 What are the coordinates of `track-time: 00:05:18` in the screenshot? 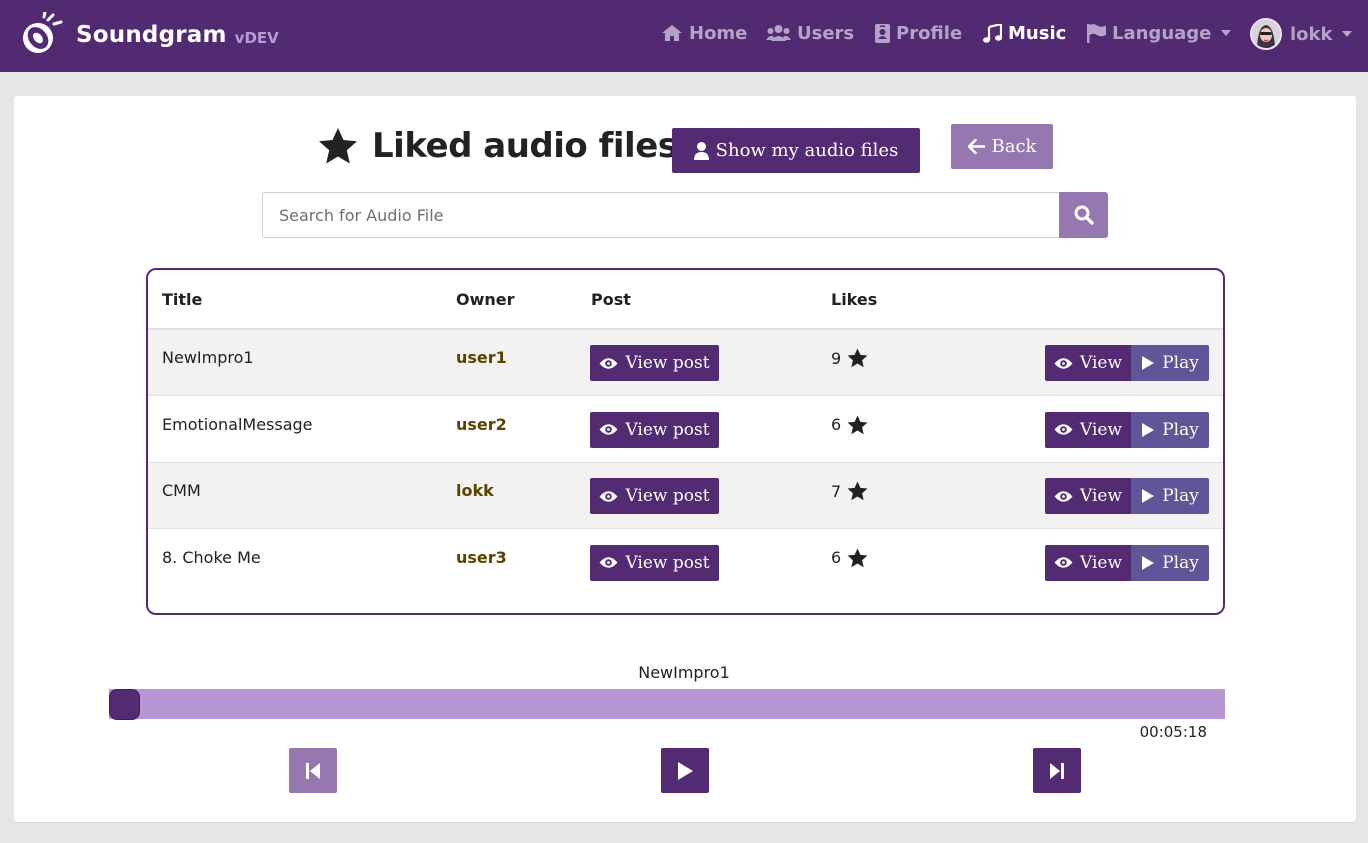 It's located at (1173, 732).